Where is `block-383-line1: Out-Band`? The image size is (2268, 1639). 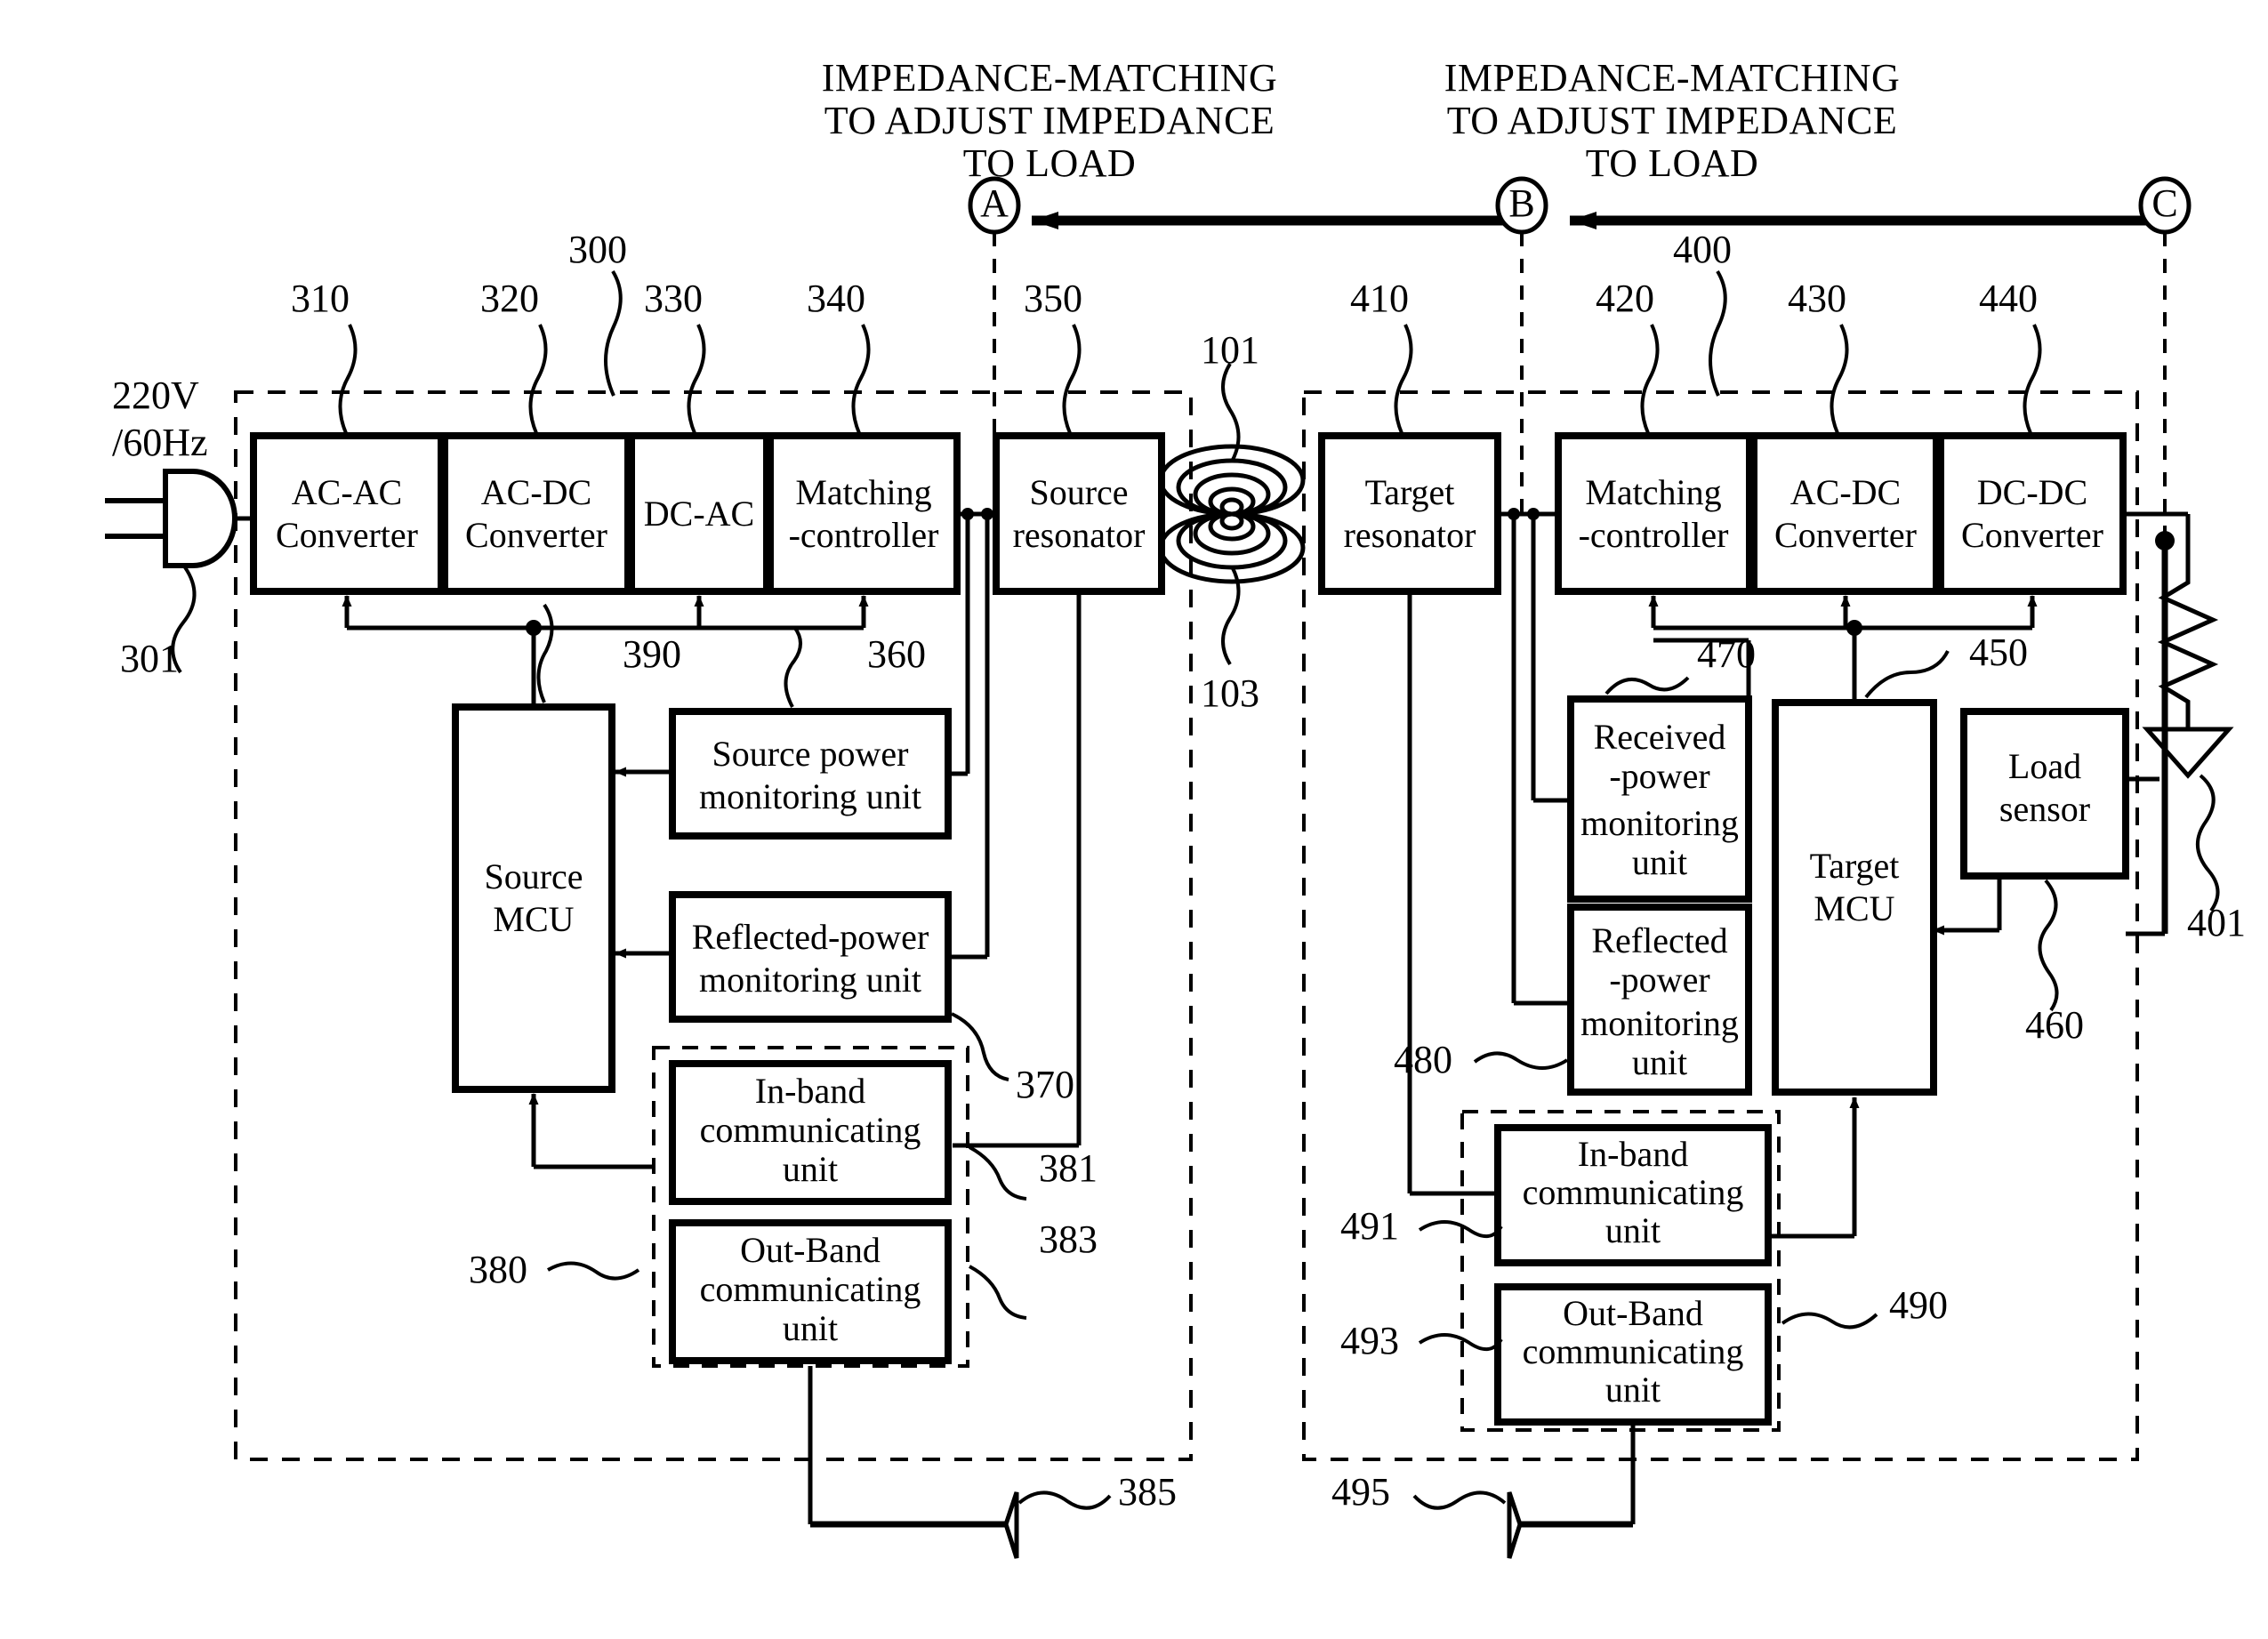 block-383-line1: Out-Band is located at coordinates (810, 1250).